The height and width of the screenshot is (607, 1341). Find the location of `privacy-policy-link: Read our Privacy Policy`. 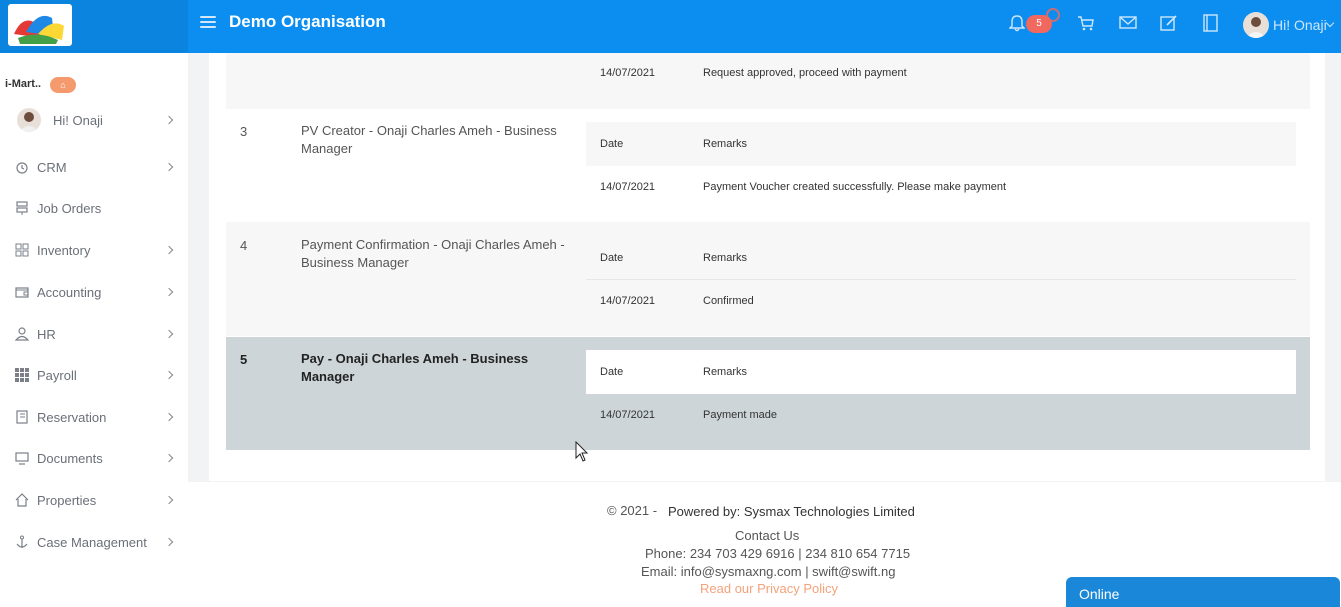

privacy-policy-link: Read our Privacy Policy is located at coordinates (769, 588).